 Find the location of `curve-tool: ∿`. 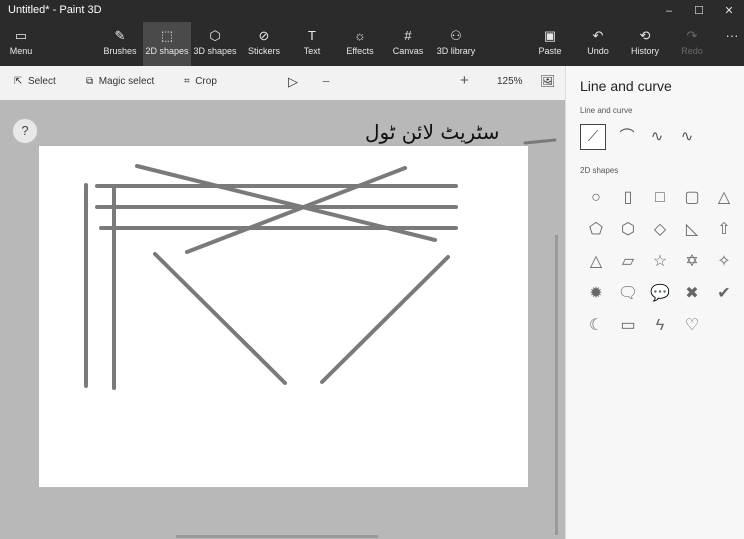

curve-tool: ∿ is located at coordinates (657, 137).